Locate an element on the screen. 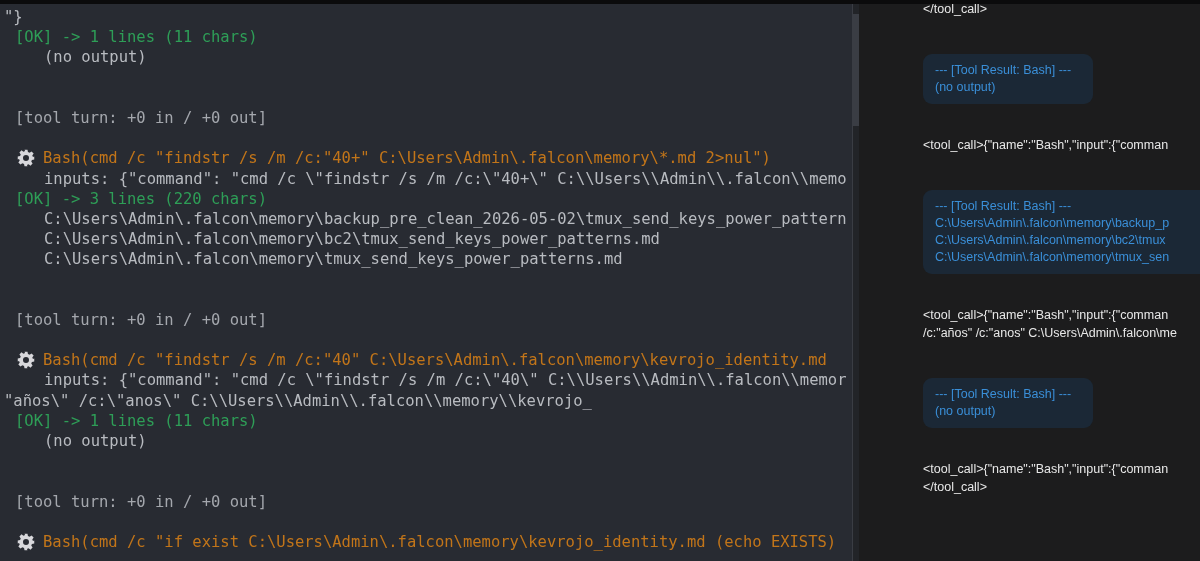 The width and height of the screenshot is (1200, 561). terminal-line: "años\" /c:\"anos\" C:\\Users\\Admin\\.falcon\\memory\\kevrojo_ is located at coordinates (297, 400).